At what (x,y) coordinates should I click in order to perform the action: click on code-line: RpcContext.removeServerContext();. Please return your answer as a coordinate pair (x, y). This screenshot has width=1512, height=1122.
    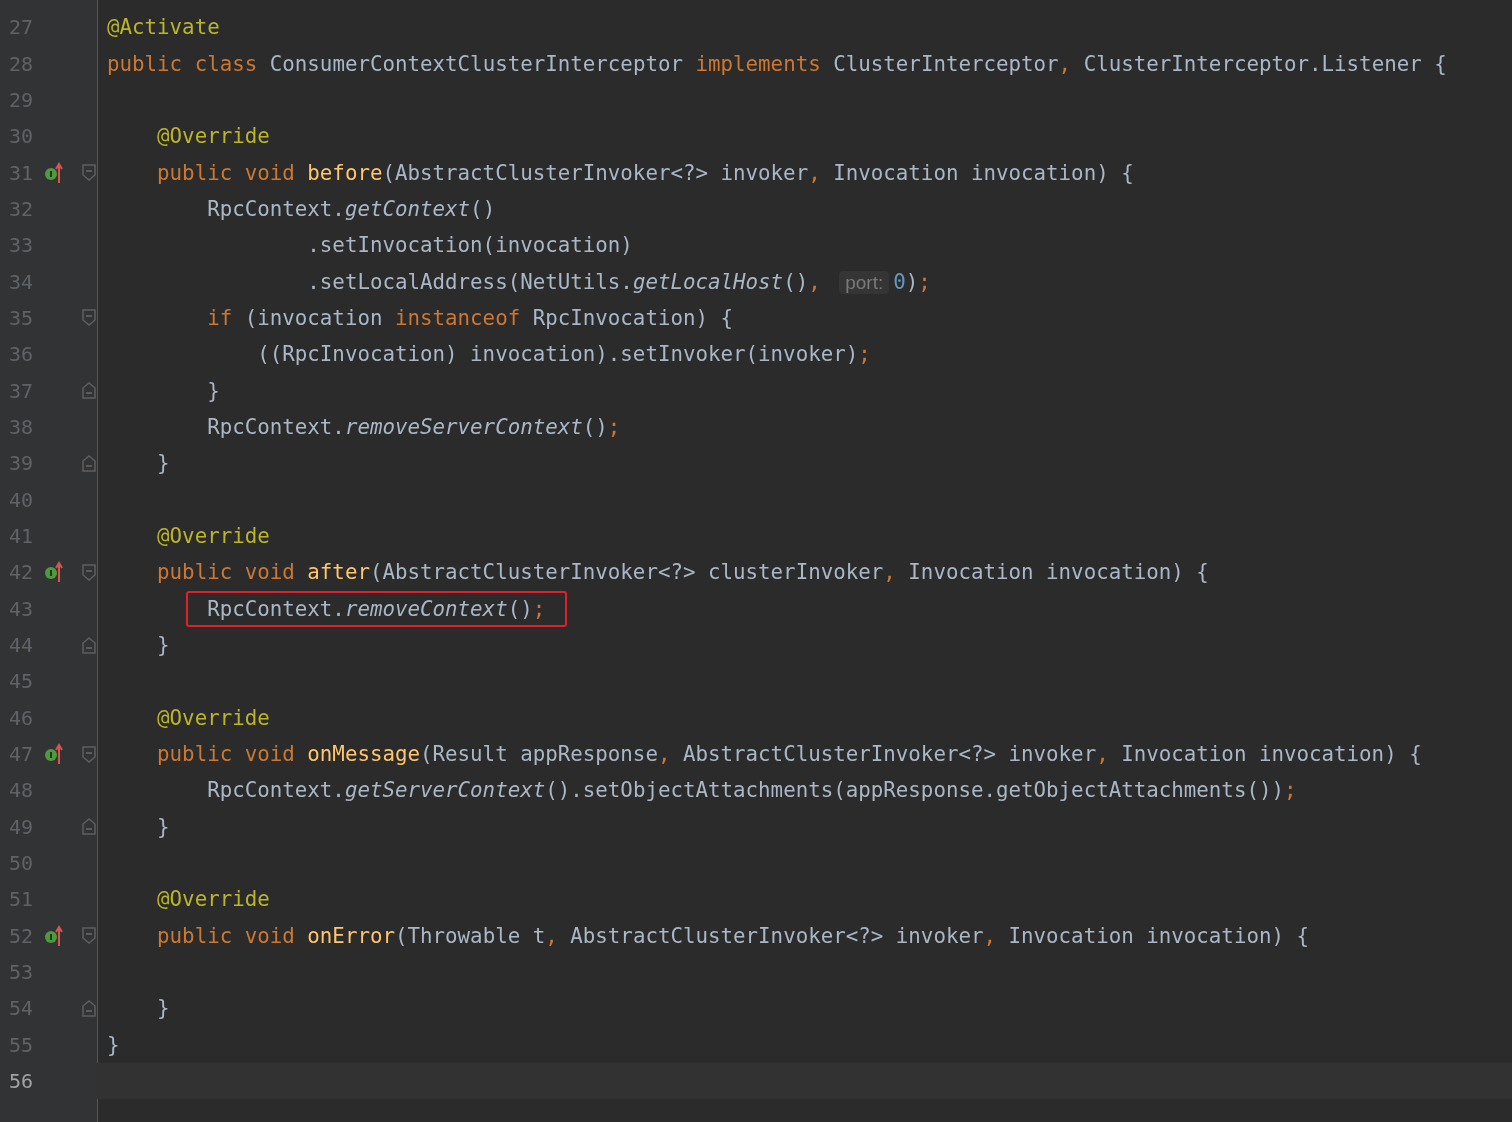
    Looking at the image, I should click on (414, 427).